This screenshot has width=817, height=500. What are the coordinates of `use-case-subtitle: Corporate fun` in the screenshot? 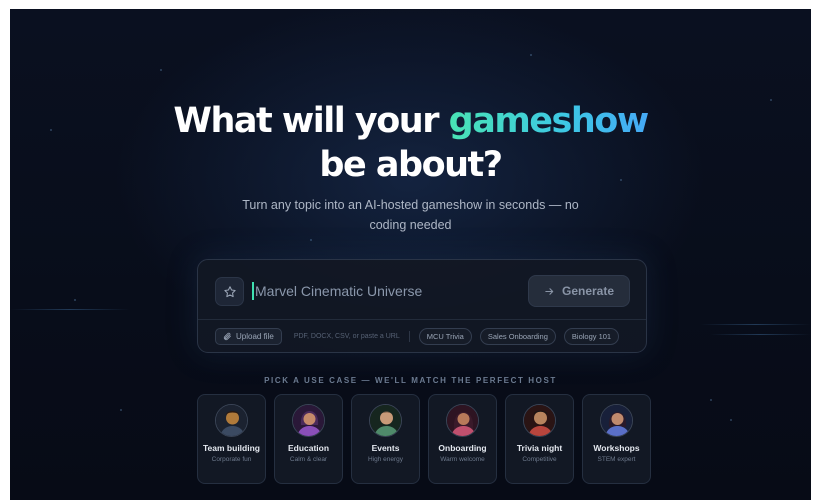 It's located at (231, 459).